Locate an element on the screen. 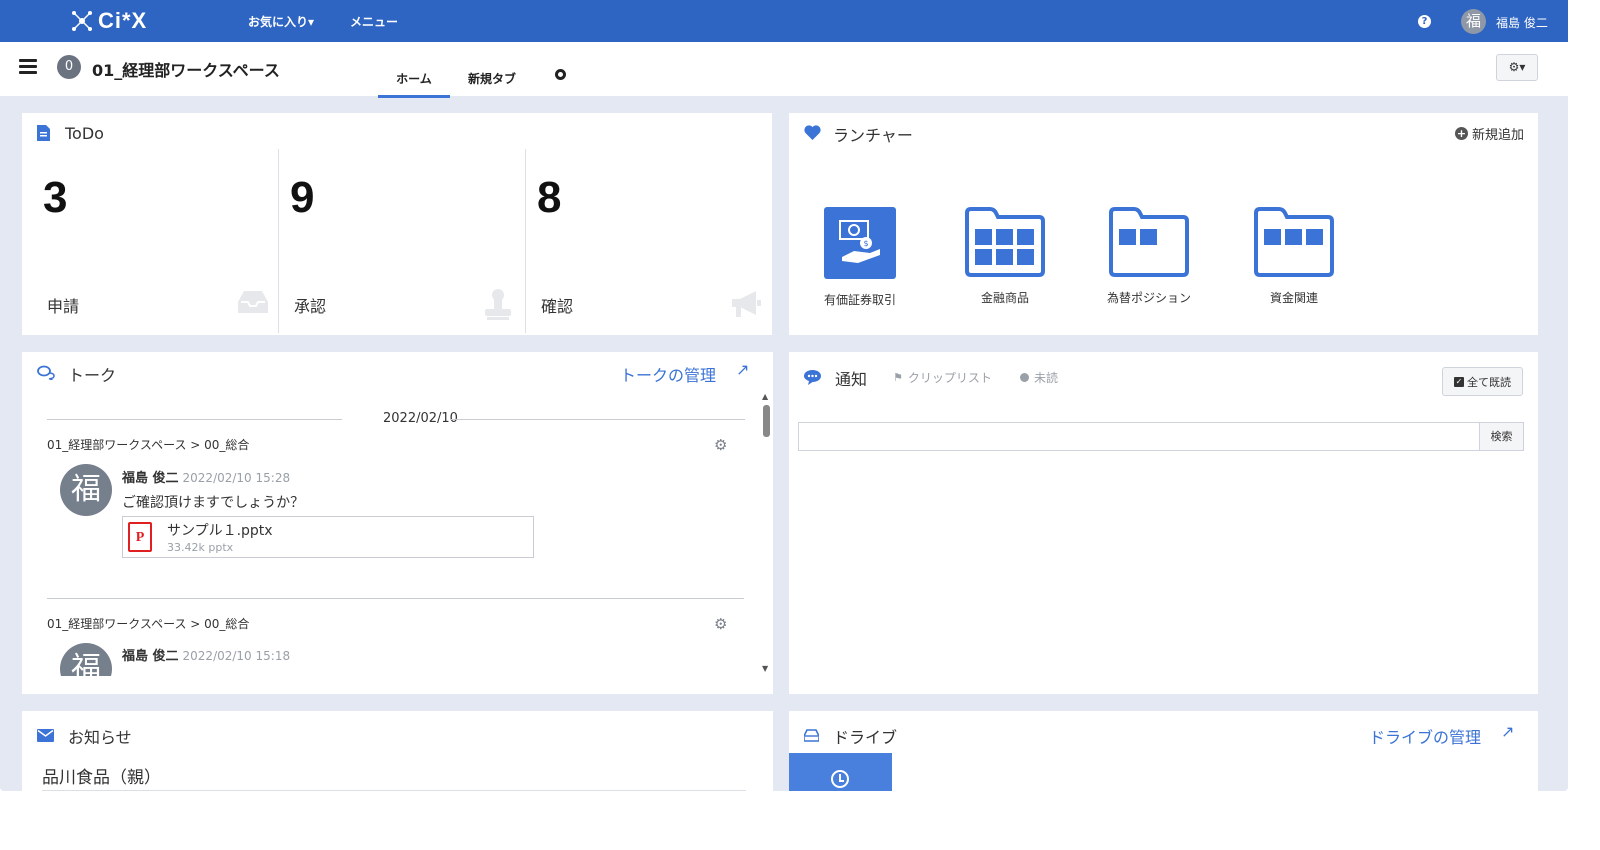  document-icon is located at coordinates (43, 133).